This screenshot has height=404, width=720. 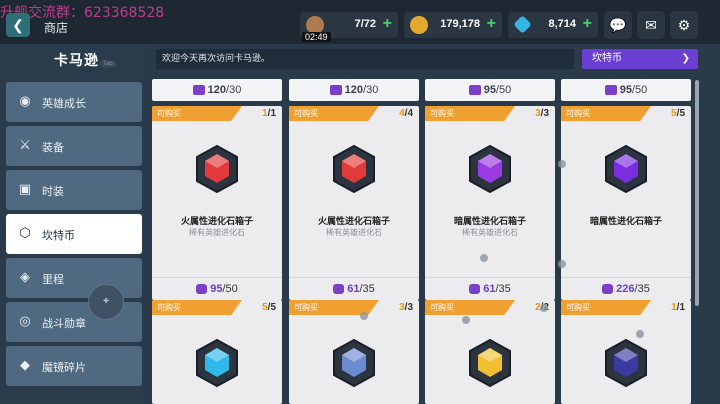 I want to click on sidebar-item-hero-growth: ◉ 英雄成长, so click(x=74, y=102).